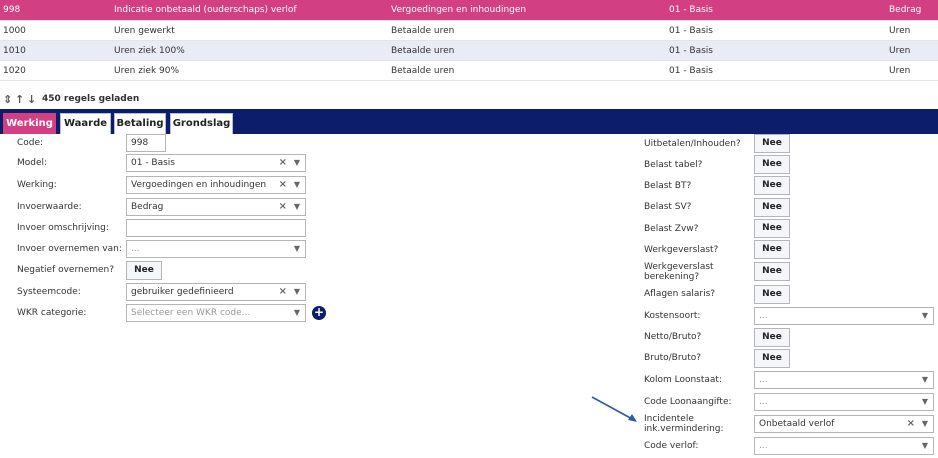 The width and height of the screenshot is (938, 458). Describe the element at coordinates (30, 143) in the screenshot. I see `code-label: Code:` at that location.